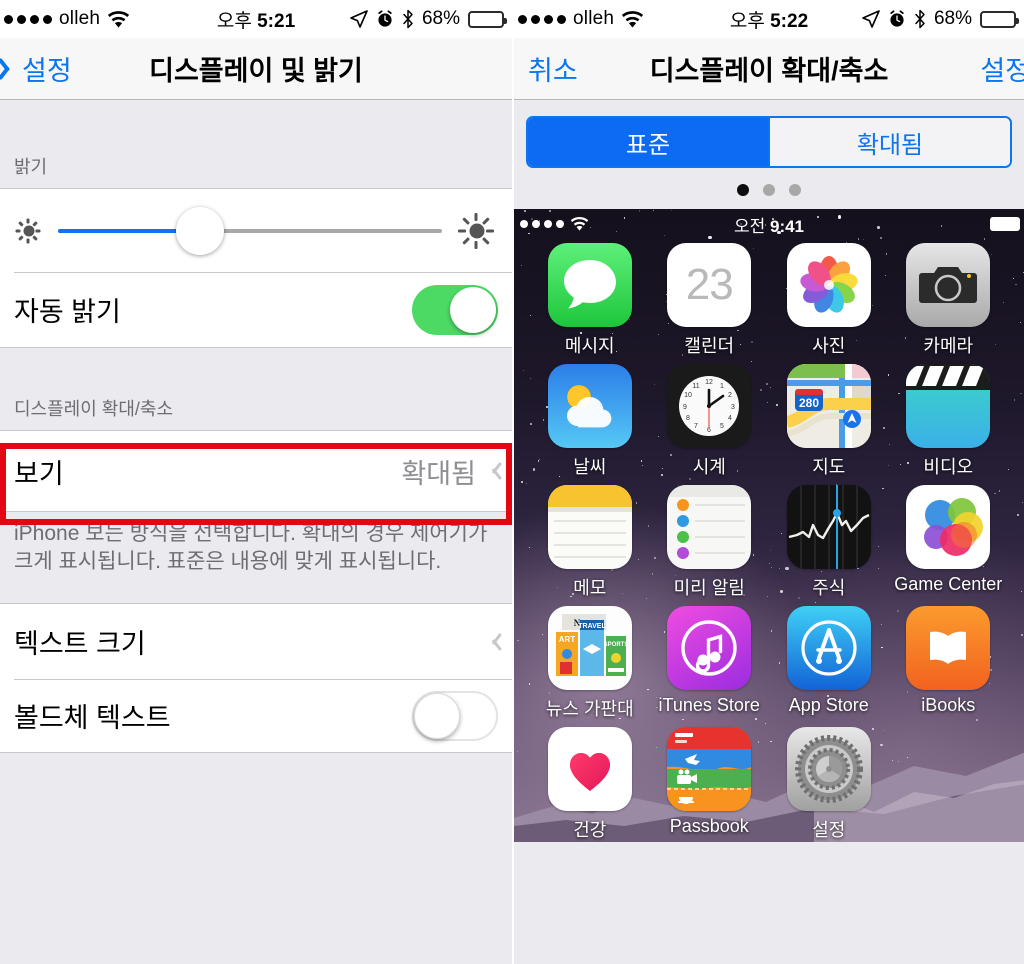 The width and height of the screenshot is (1024, 964). I want to click on svg-text: 5, so click(722, 426).